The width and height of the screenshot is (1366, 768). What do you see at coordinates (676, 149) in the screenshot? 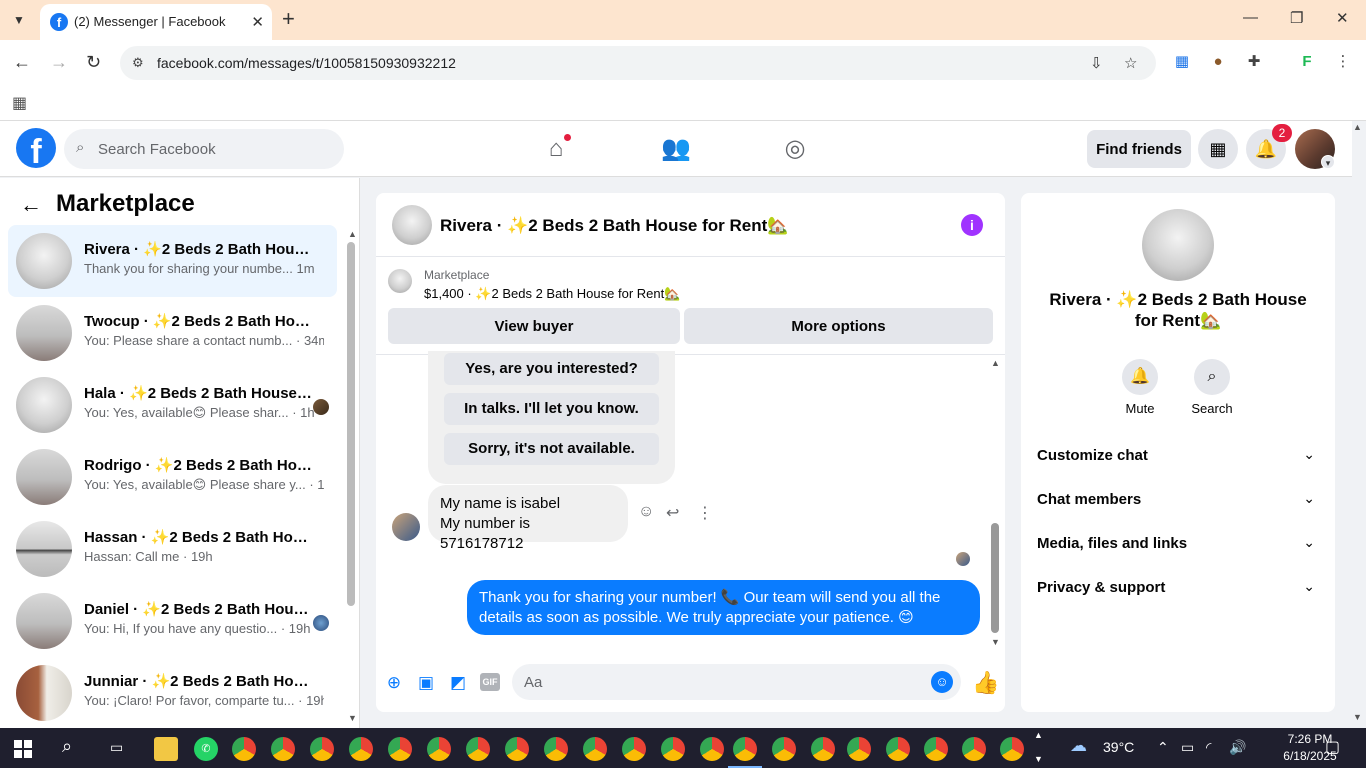
I see `friends-icon: 👥` at bounding box center [676, 149].